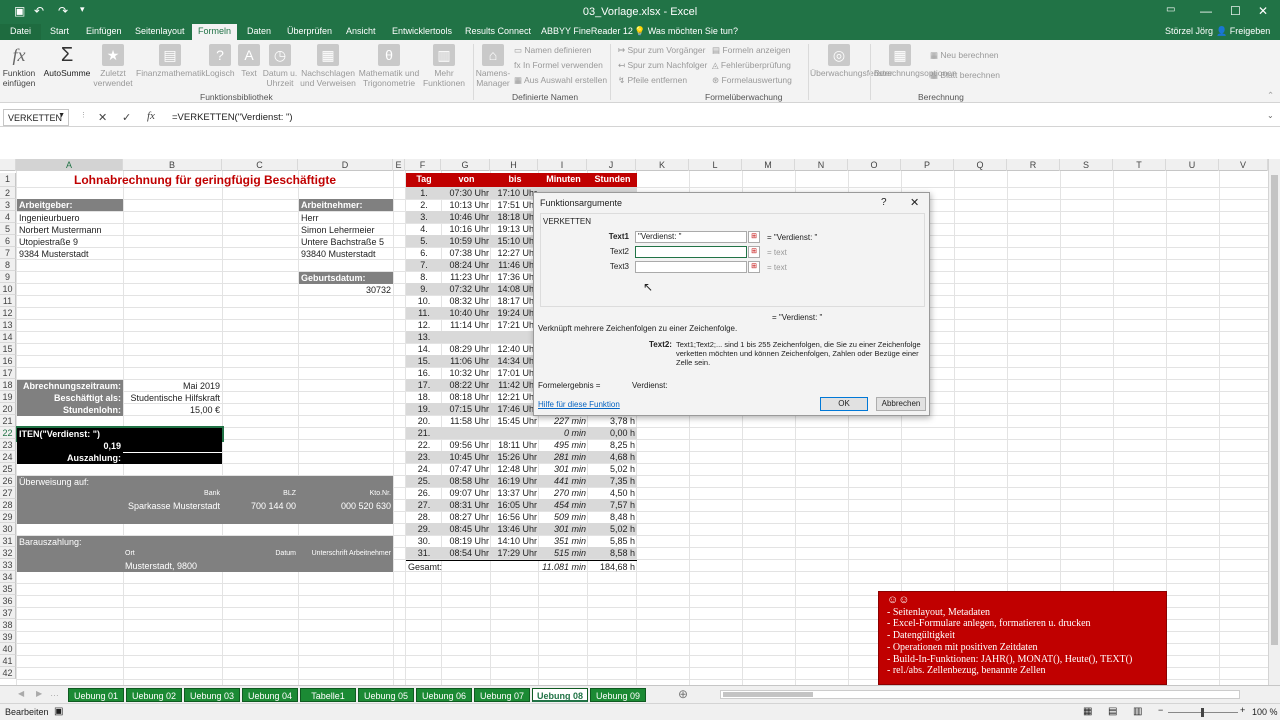 This screenshot has height=720, width=1280. What do you see at coordinates (260, 506) in the screenshot?
I see `blz-value: 700 144 00` at bounding box center [260, 506].